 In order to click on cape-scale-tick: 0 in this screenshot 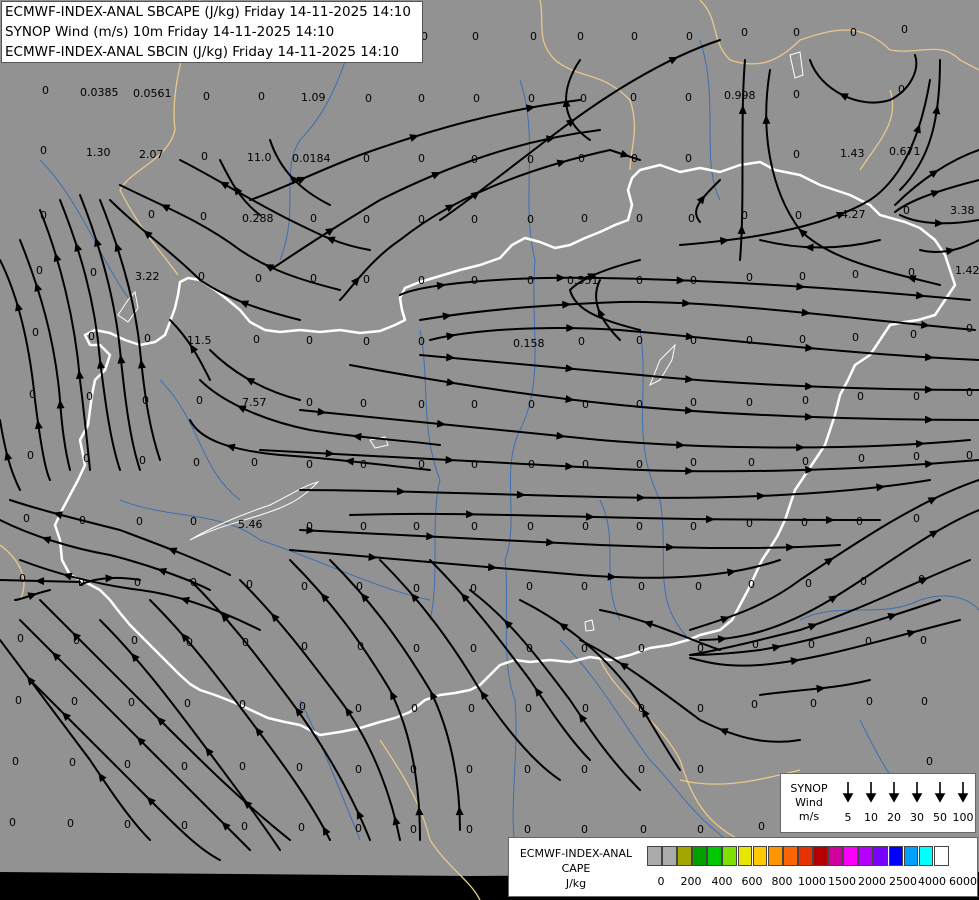, I will do `click(661, 881)`.